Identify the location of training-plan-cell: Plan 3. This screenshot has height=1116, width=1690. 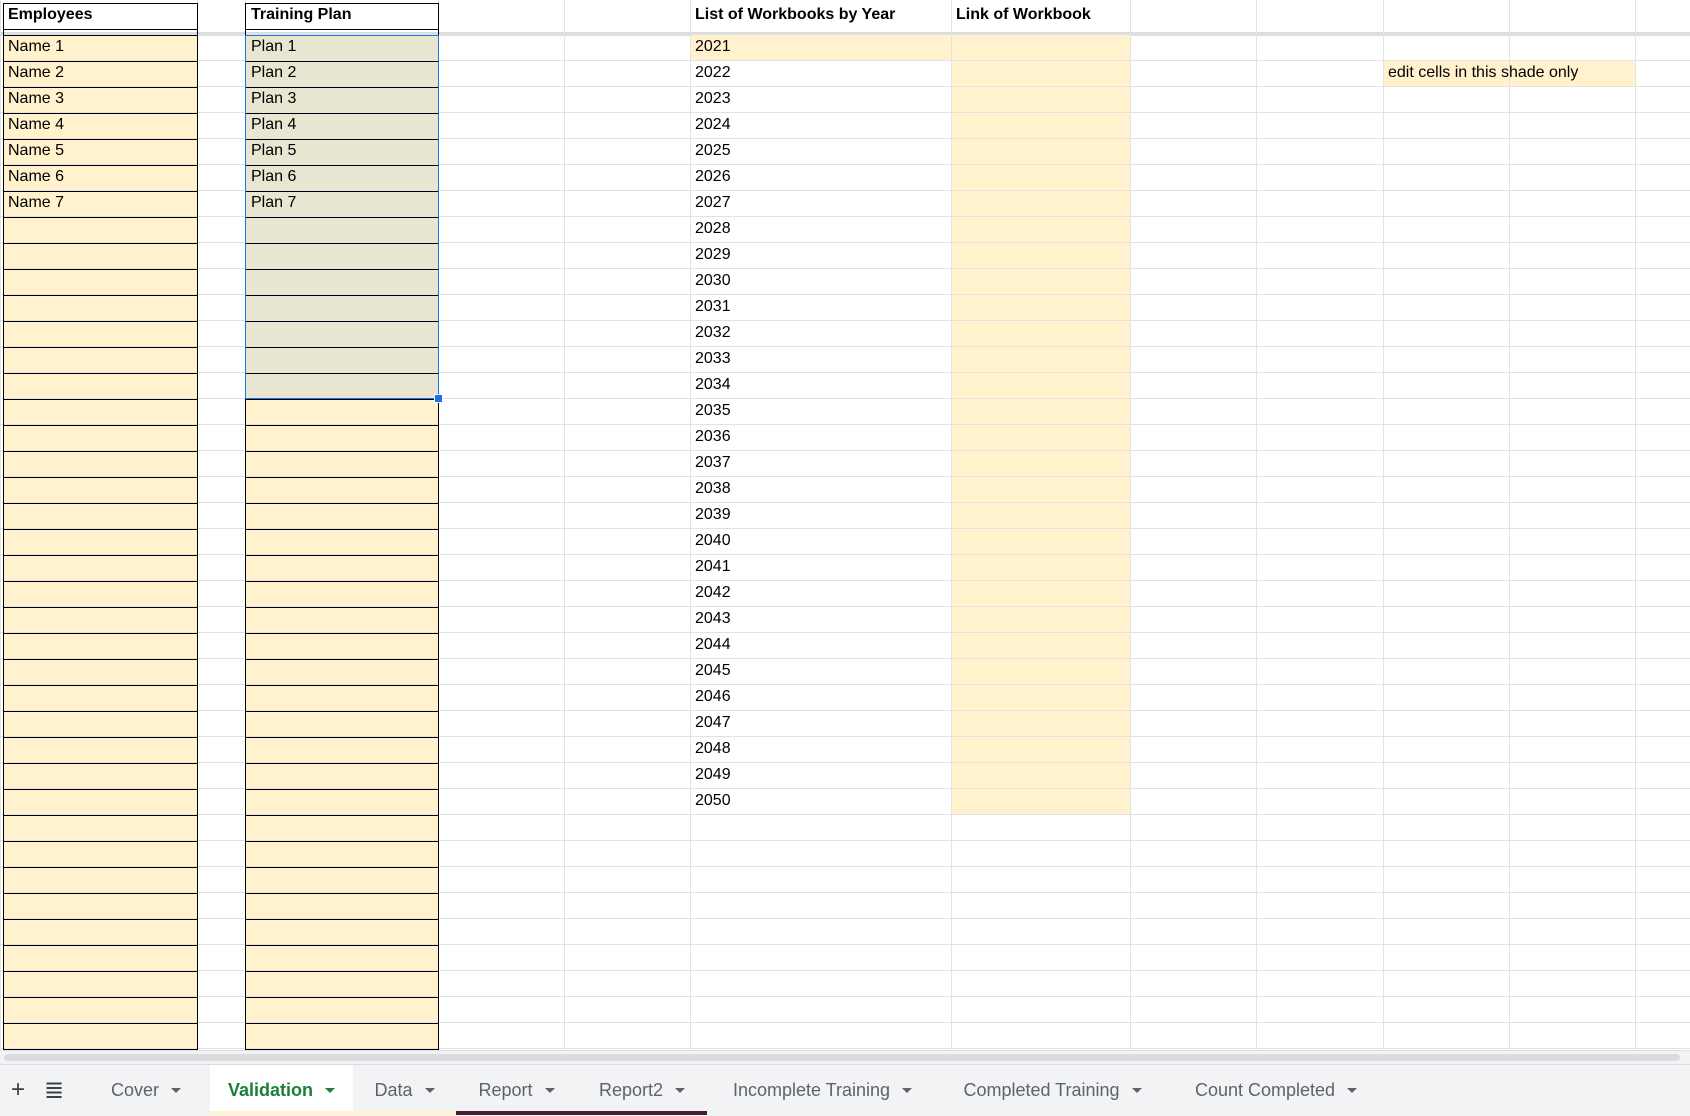
(342, 100).